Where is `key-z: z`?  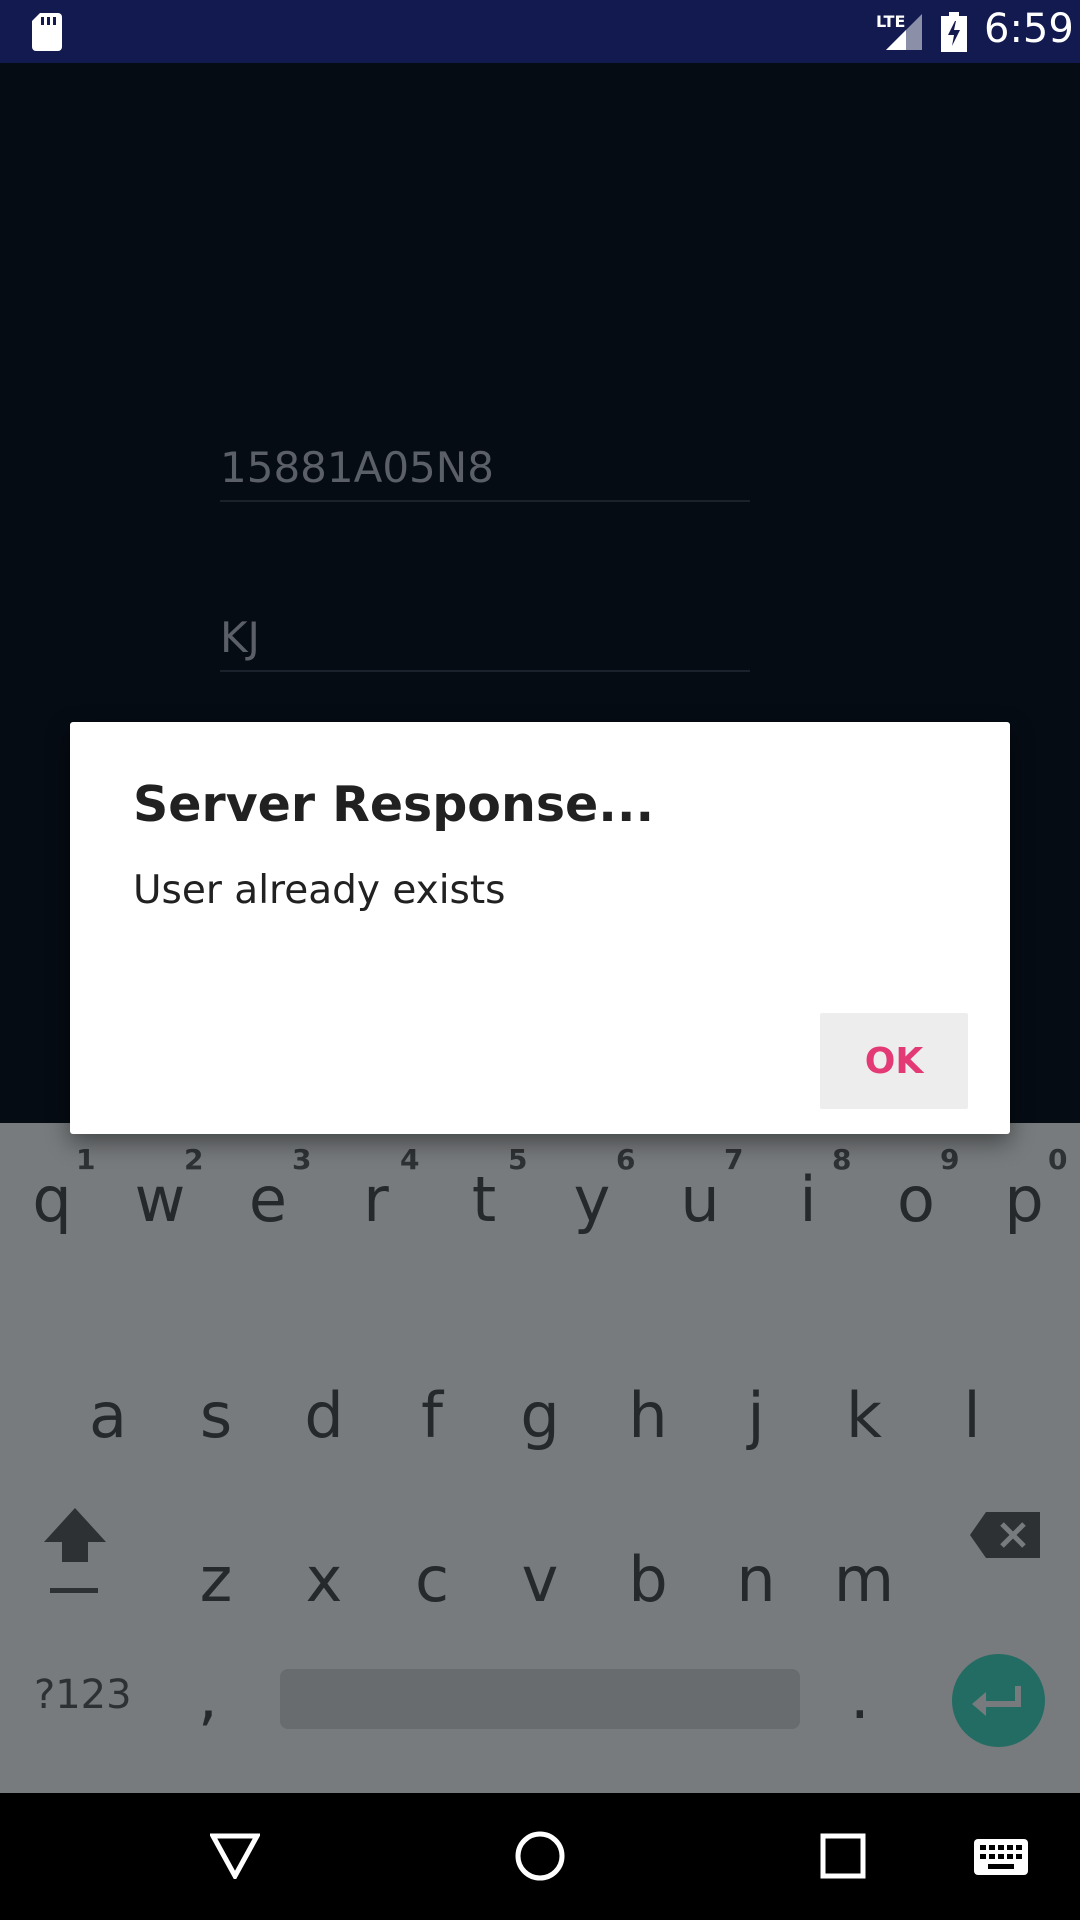 key-z: z is located at coordinates (216, 1583).